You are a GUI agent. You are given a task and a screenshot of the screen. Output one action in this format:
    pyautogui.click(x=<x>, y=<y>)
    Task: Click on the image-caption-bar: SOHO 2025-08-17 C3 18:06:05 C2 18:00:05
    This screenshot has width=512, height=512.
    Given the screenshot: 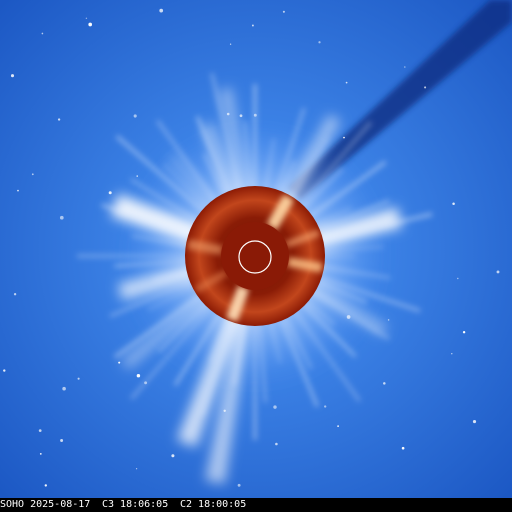 What is the action you would take?
    pyautogui.click(x=256, y=505)
    